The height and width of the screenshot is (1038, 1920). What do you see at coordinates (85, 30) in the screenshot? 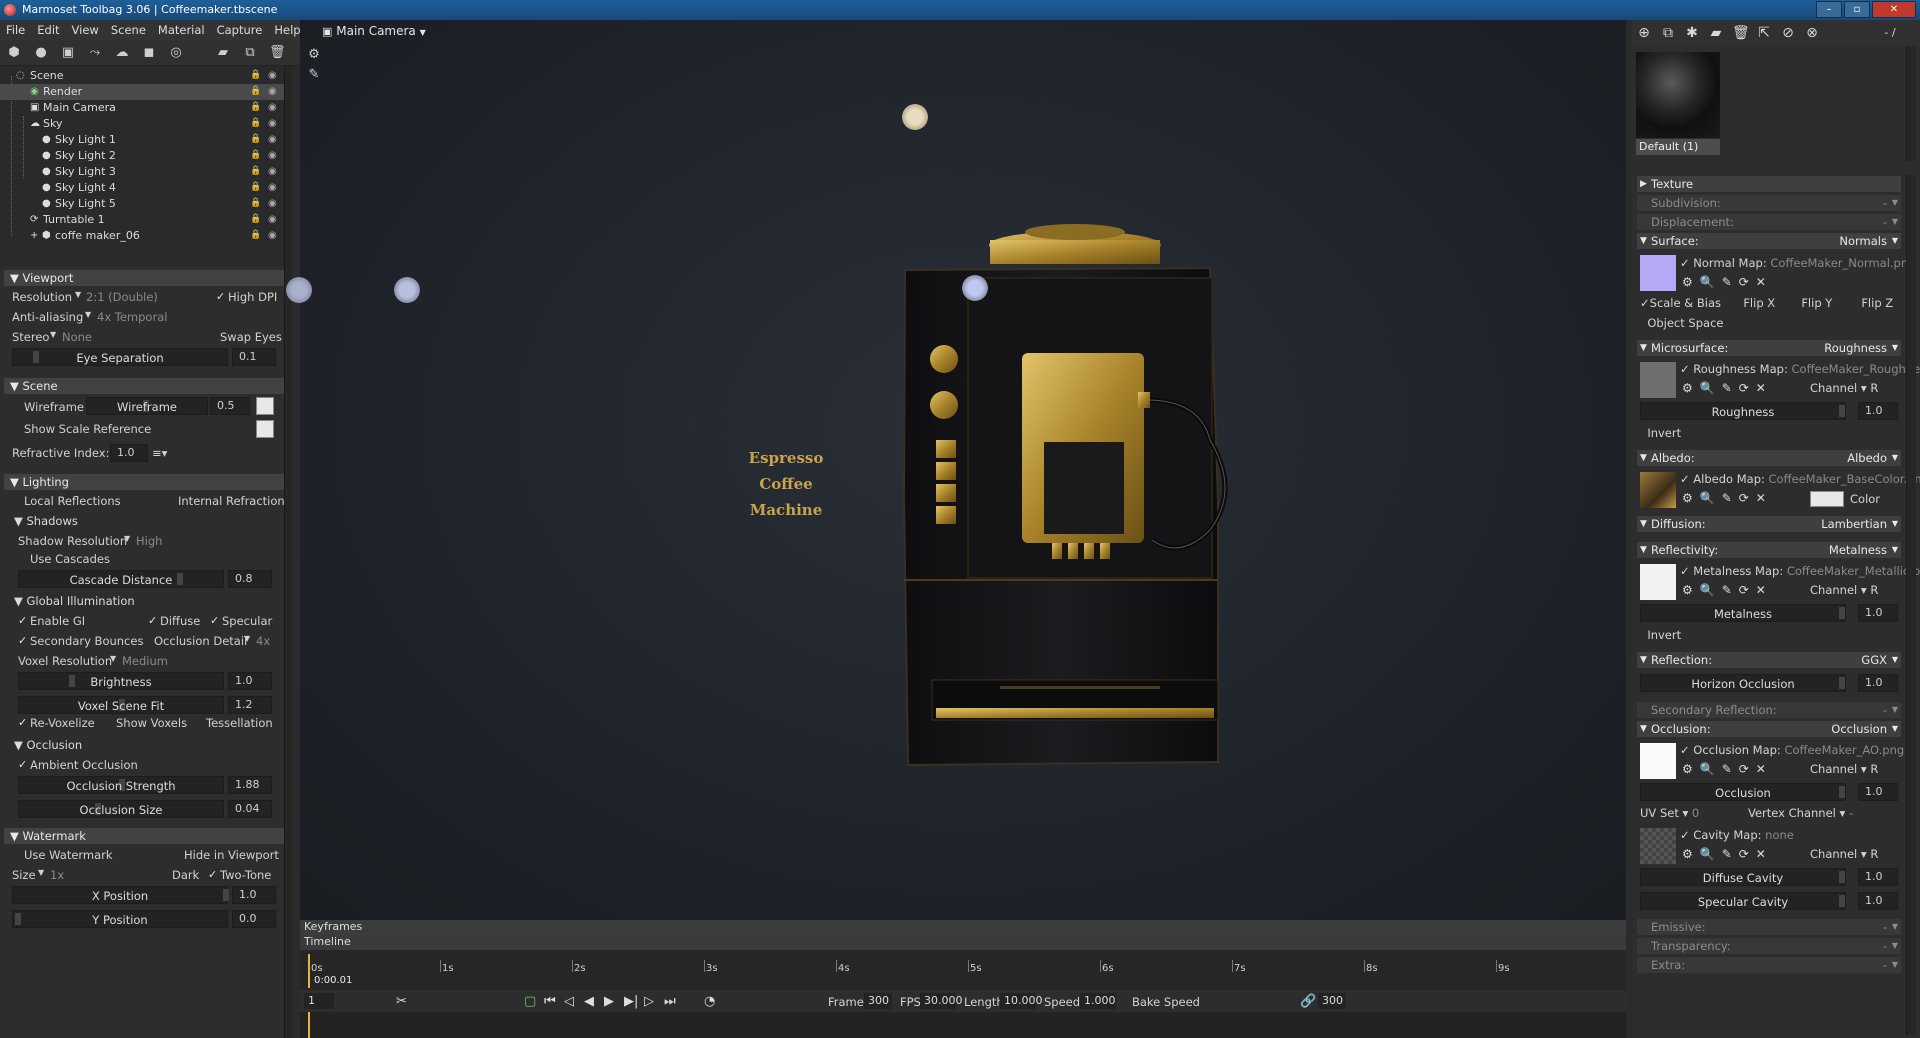
I see `menu-view: View` at bounding box center [85, 30].